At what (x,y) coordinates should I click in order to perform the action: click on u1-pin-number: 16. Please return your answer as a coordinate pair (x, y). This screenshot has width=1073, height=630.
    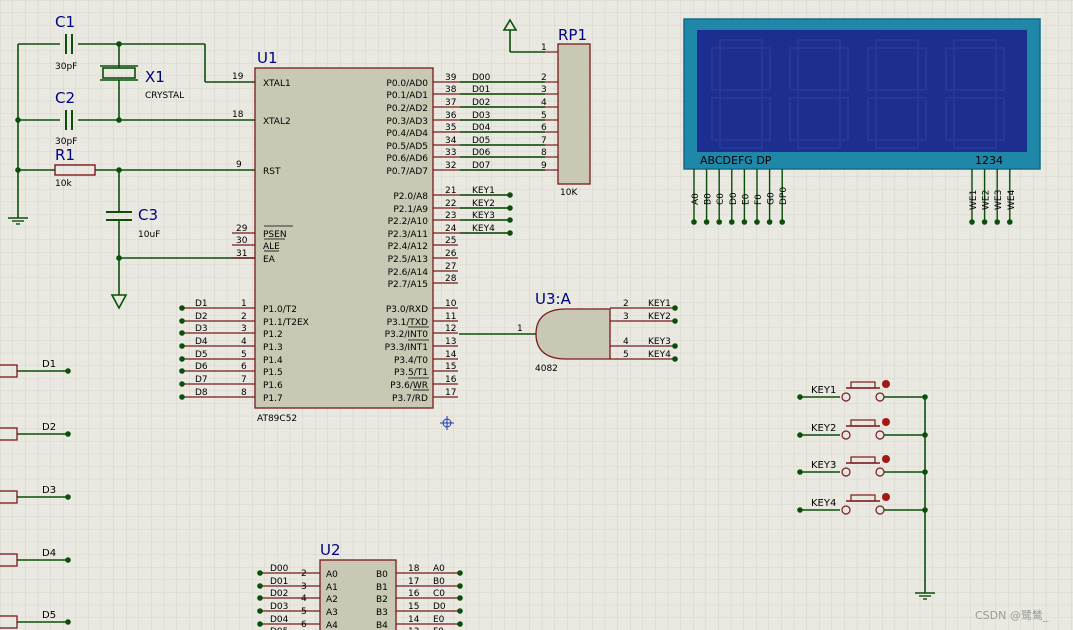
    Looking at the image, I should click on (451, 380).